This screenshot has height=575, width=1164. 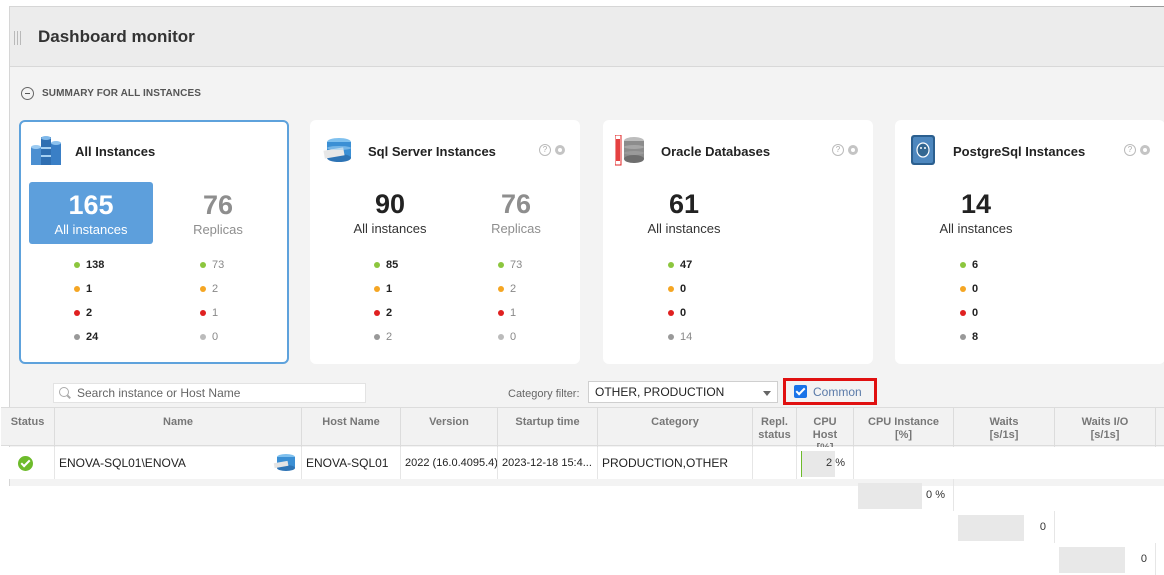 What do you see at coordinates (1105, 427) in the screenshot?
I see `column-header-waits-io: Waits I/O [s/1s]` at bounding box center [1105, 427].